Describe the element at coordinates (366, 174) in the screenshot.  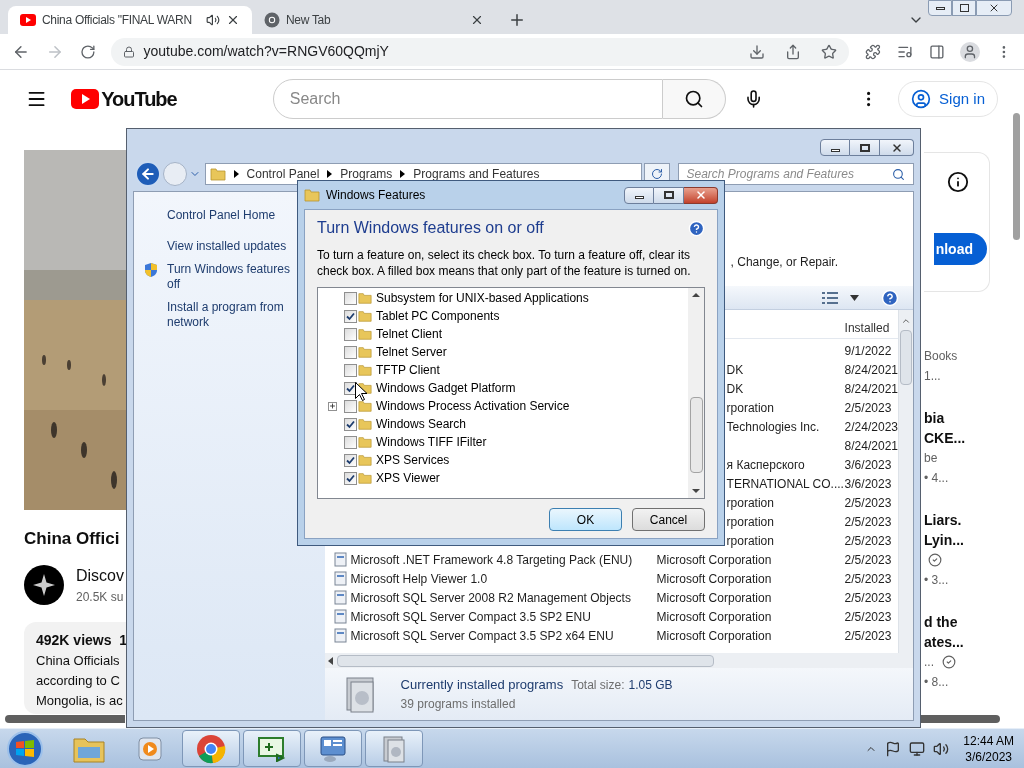
I see `breadcrumb-item: Programs` at that location.